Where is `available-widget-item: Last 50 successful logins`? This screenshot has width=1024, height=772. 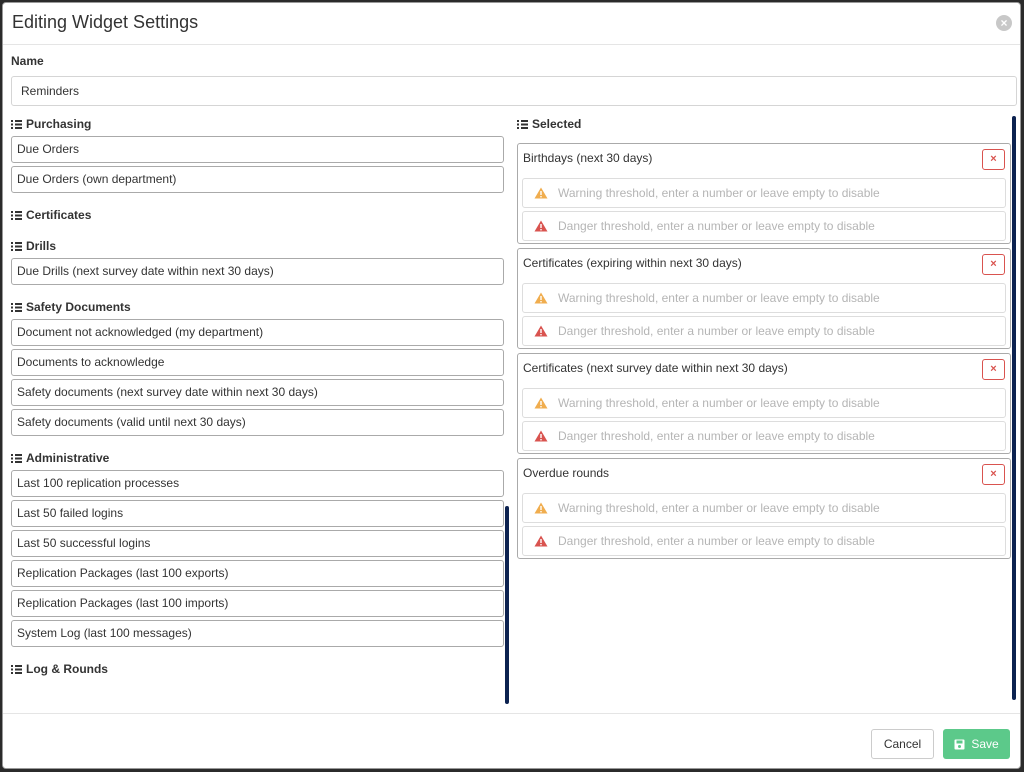
available-widget-item: Last 50 successful logins is located at coordinates (257, 543).